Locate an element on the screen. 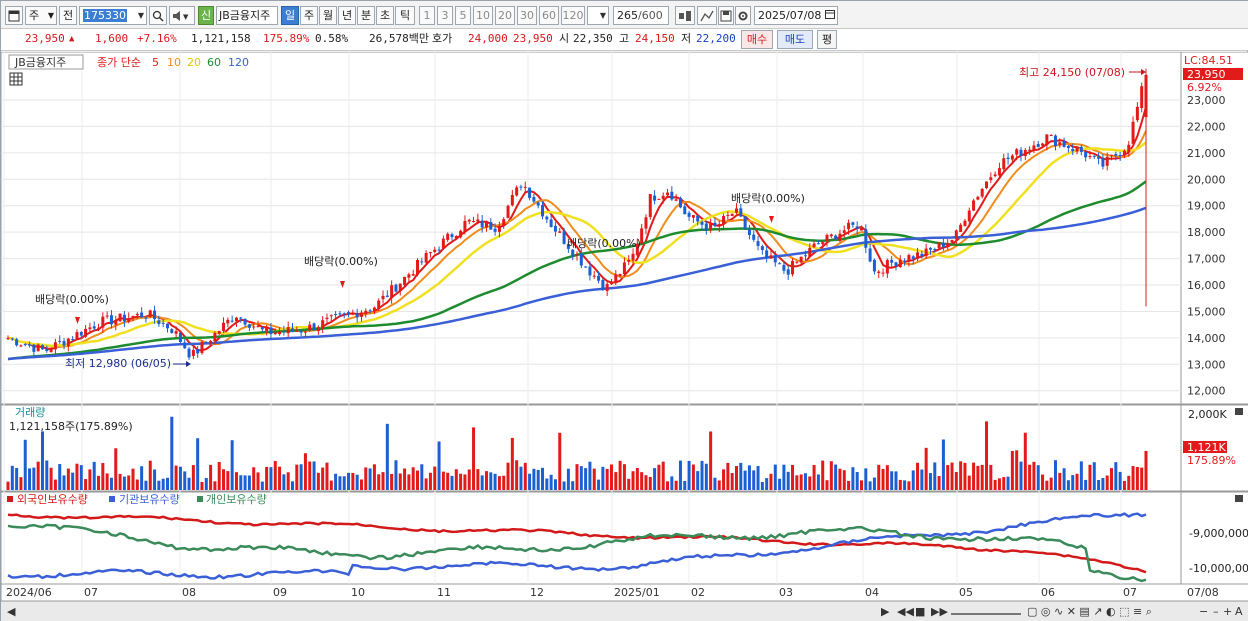 Image resolution: width=1248 pixels, height=621 pixels. period-second: 초 is located at coordinates (385, 15).